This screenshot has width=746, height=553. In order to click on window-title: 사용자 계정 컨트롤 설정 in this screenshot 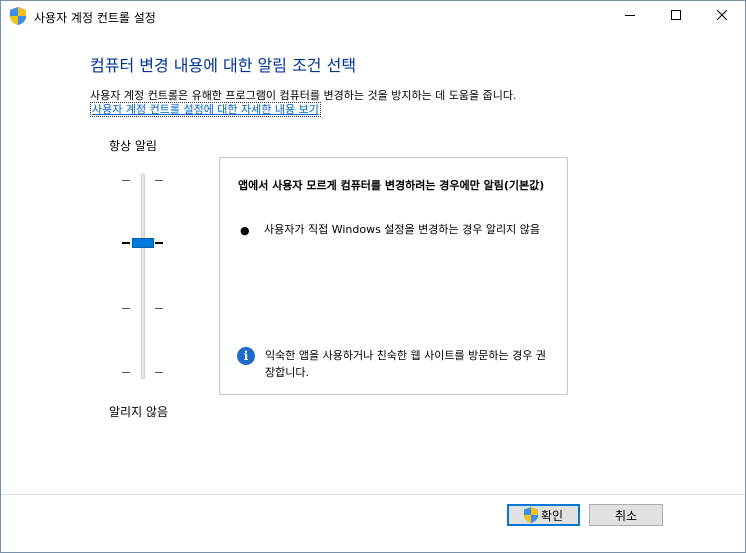, I will do `click(95, 18)`.